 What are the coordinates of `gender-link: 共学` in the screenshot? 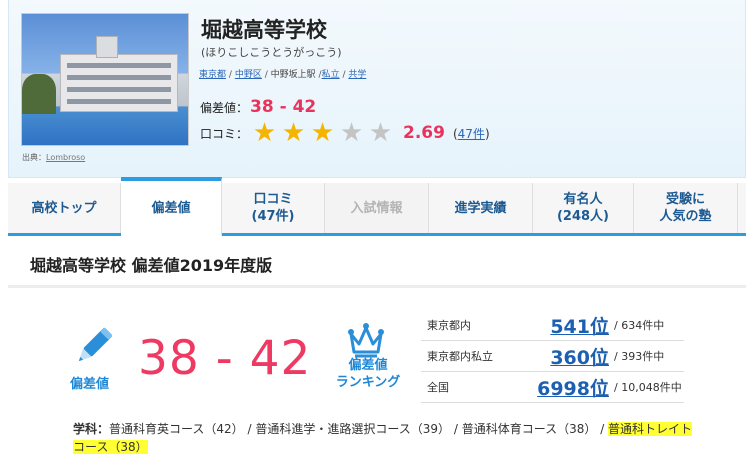 It's located at (357, 75).